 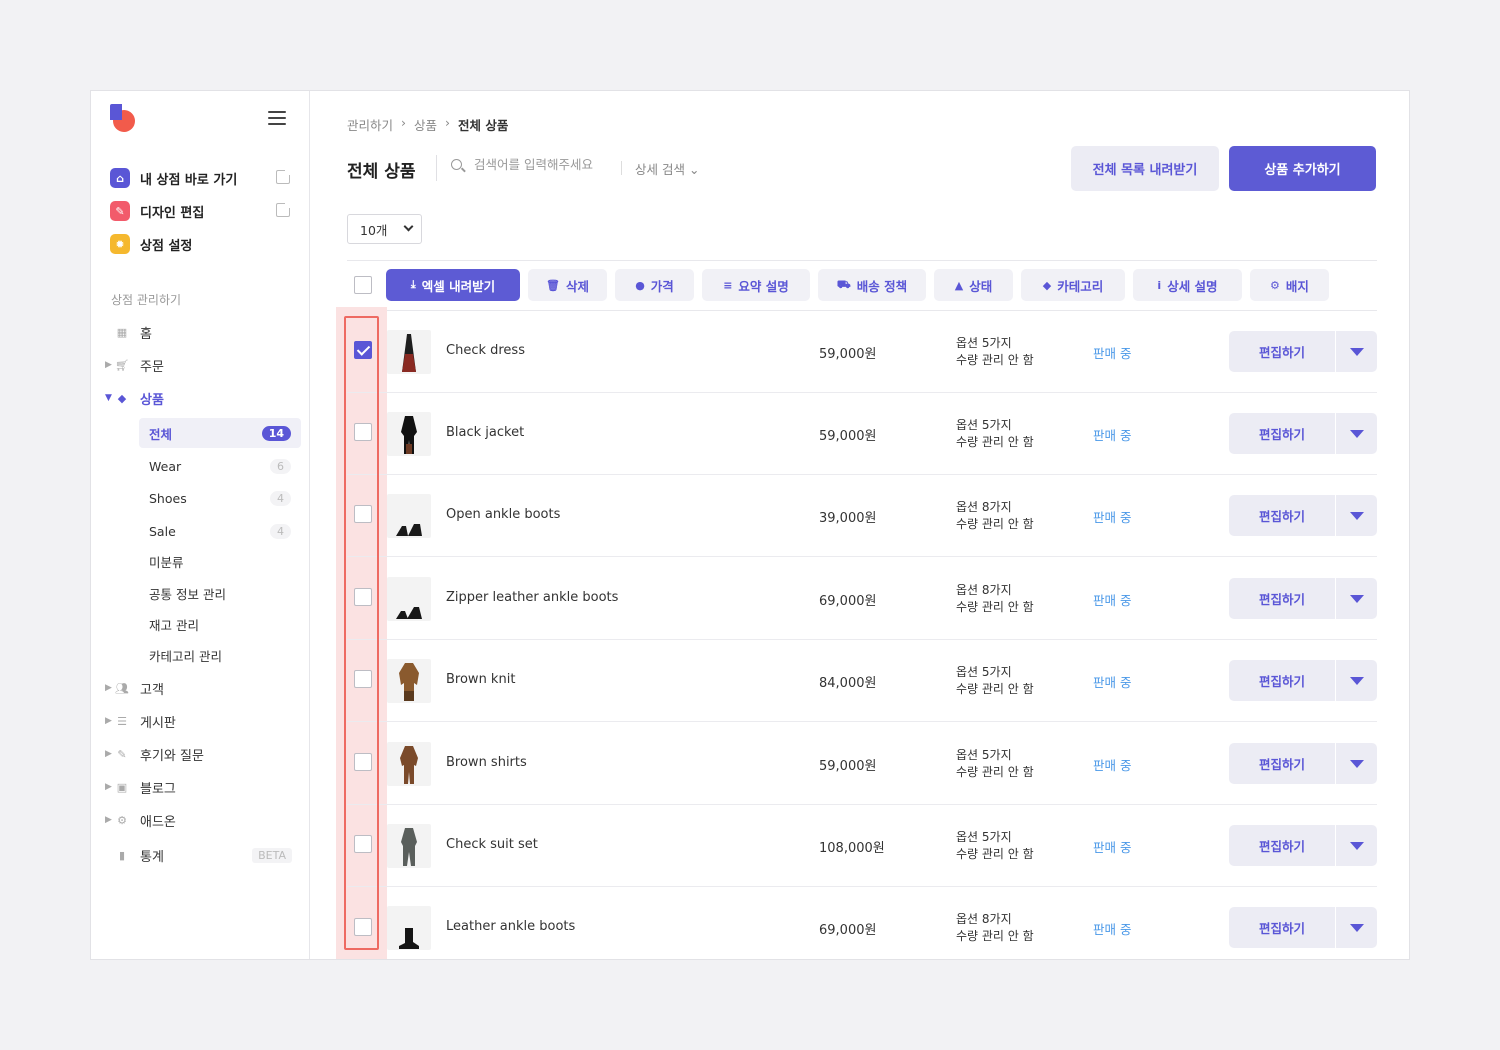 I want to click on excel-download-button: ⤓ 엑셀 내려받기, so click(x=453, y=285).